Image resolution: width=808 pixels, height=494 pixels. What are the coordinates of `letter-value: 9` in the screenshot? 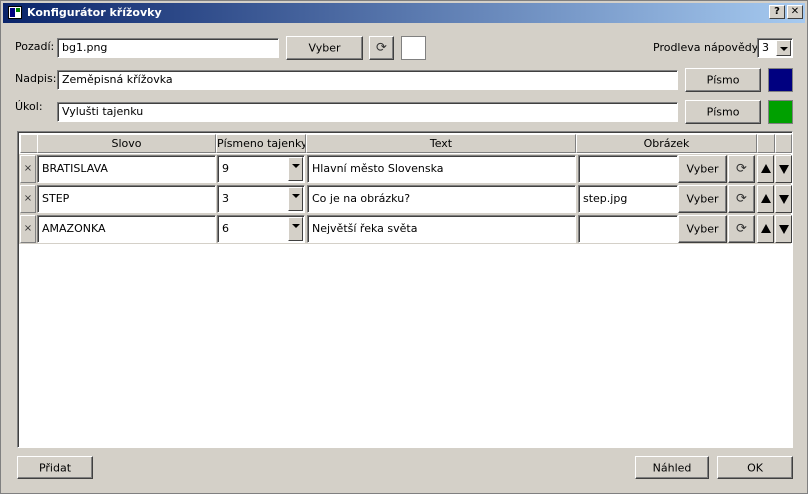 It's located at (225, 168).